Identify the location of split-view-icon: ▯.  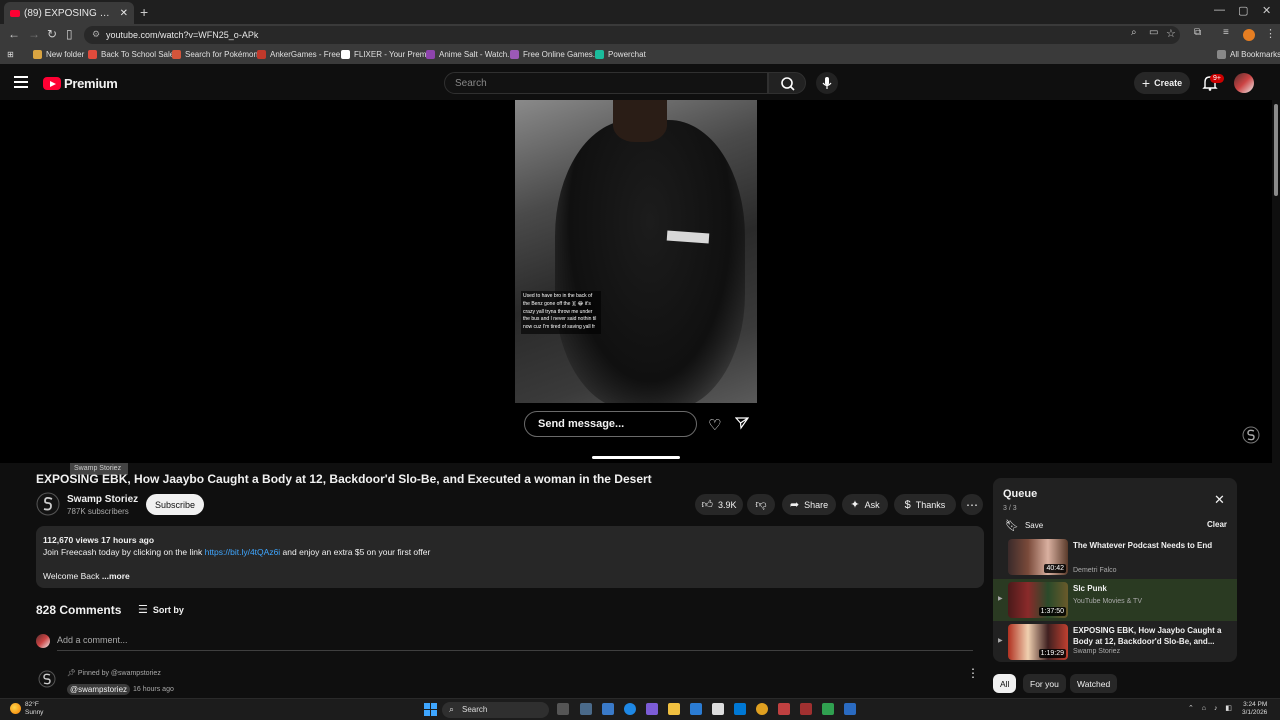
(69, 34).